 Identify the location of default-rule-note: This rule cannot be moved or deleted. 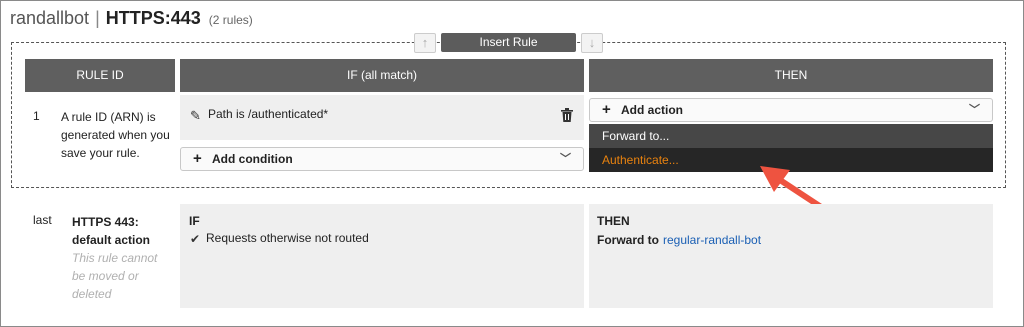
(115, 276).